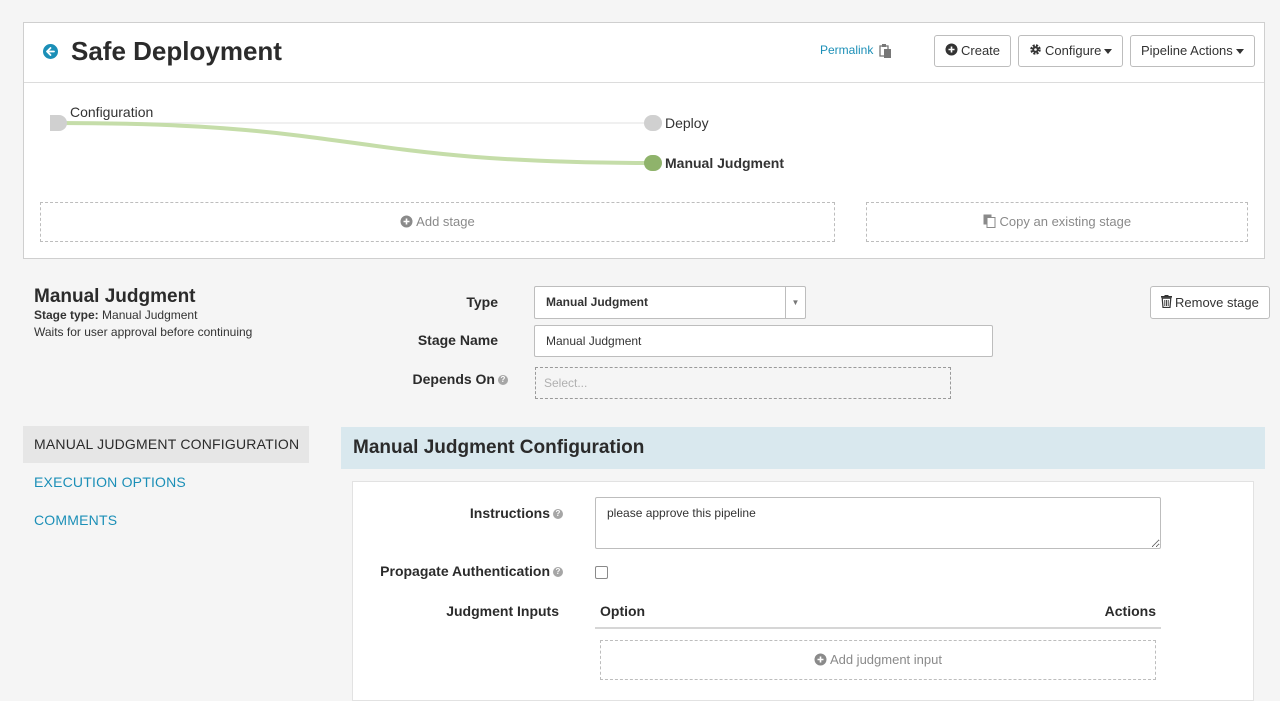 The image size is (1280, 701). What do you see at coordinates (981, 50) in the screenshot?
I see `create-button-label: Create` at bounding box center [981, 50].